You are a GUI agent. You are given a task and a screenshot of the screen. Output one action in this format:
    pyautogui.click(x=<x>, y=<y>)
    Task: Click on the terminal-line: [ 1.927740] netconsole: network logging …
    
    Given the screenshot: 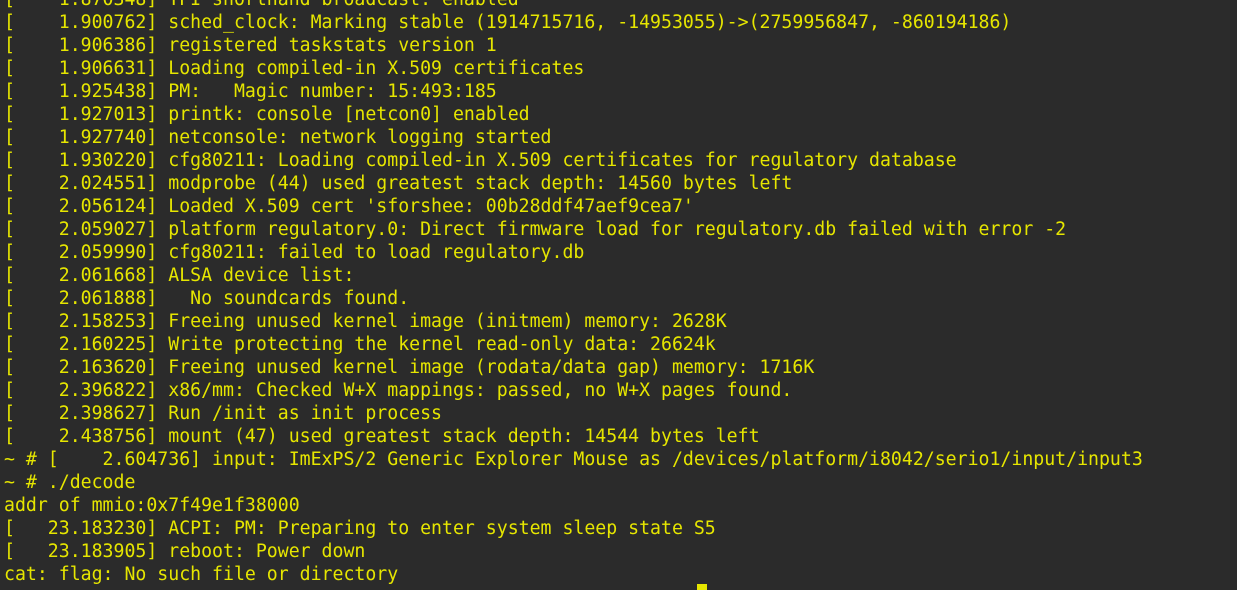 What is the action you would take?
    pyautogui.click(x=278, y=137)
    